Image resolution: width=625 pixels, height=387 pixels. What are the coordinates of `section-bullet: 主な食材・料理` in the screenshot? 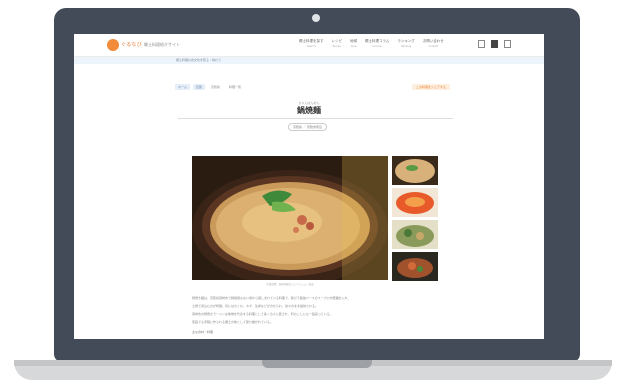 It's located at (203, 332).